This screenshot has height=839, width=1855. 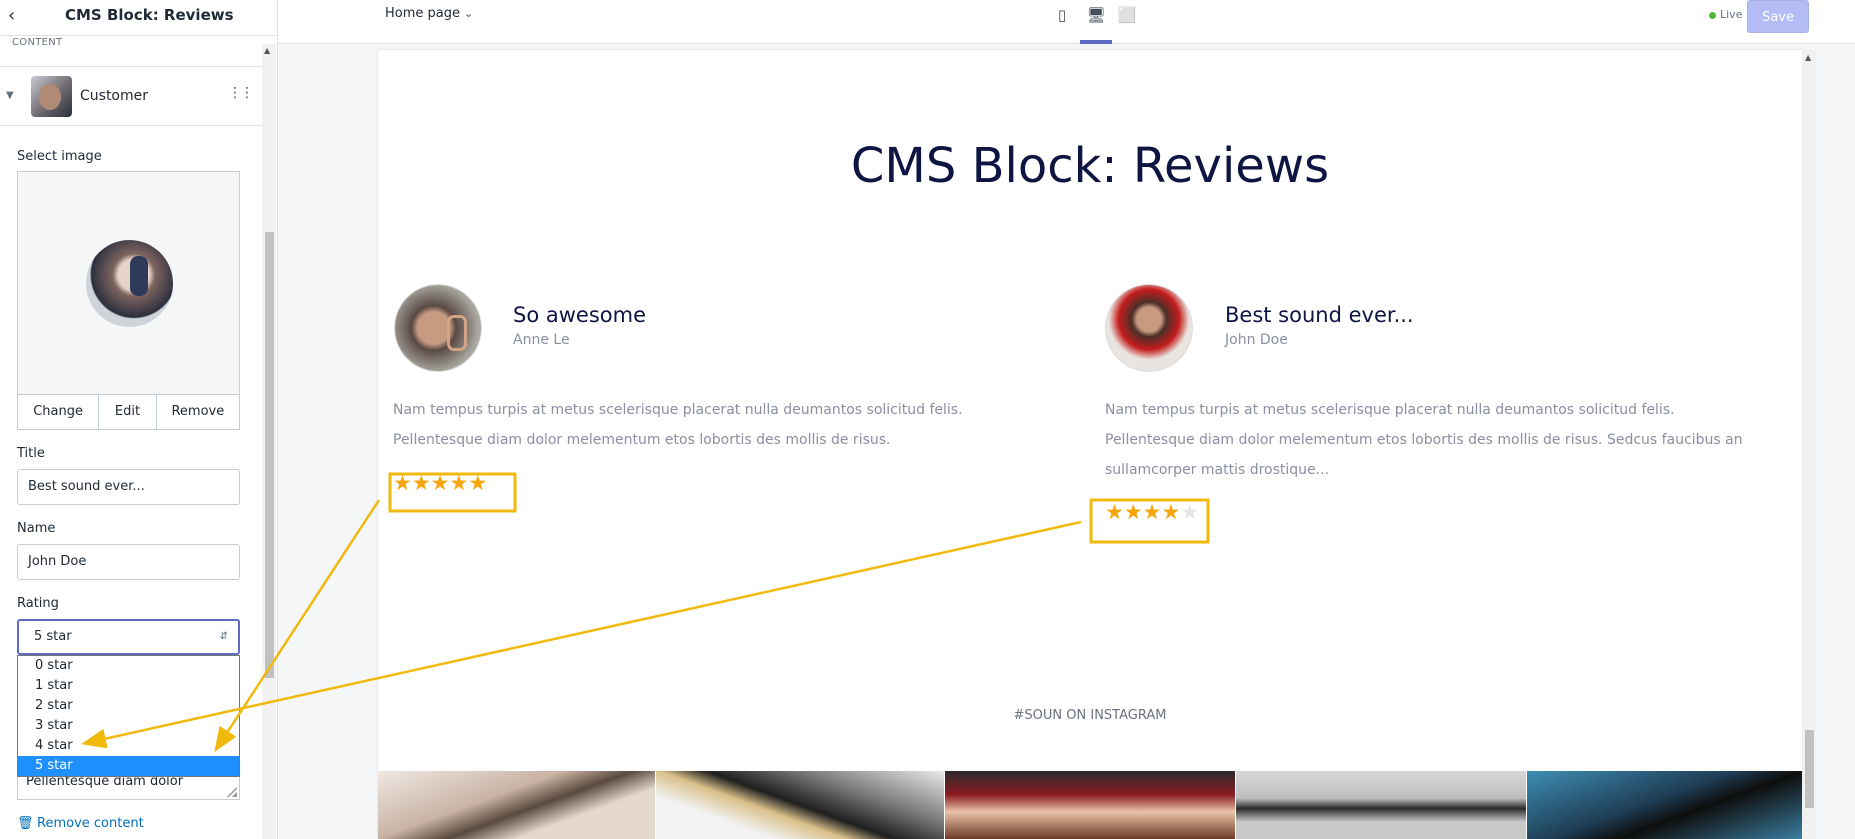 I want to click on rating-option-0: 0 star, so click(x=128, y=666).